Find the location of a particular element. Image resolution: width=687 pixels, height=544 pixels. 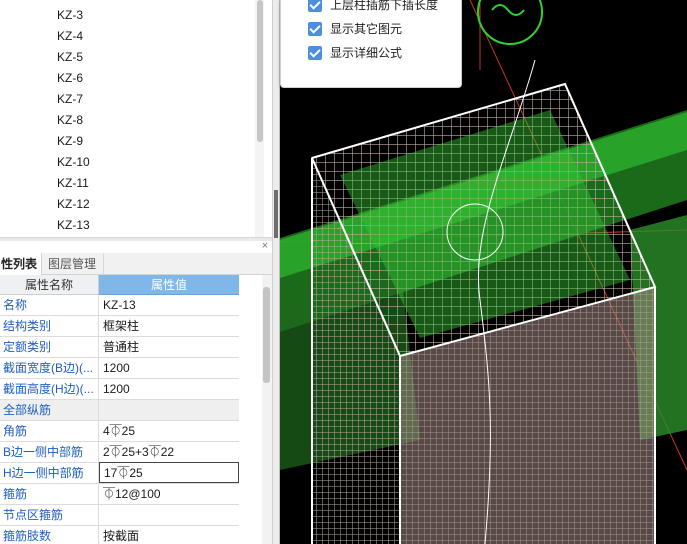

list-item-kz-11: KZ-11 is located at coordinates (73, 183).